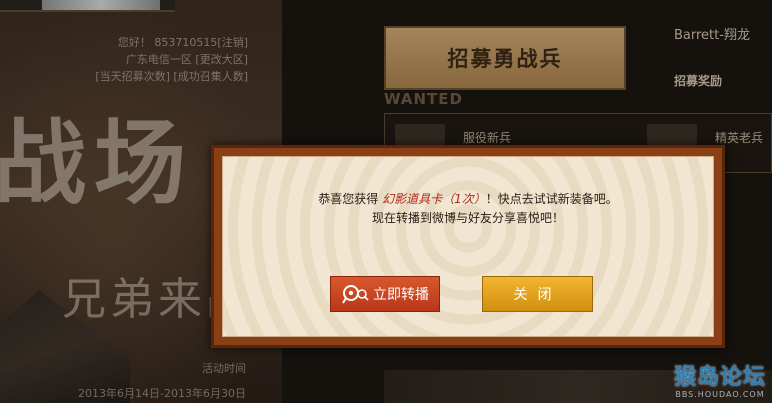 The height and width of the screenshot is (403, 772). What do you see at coordinates (551, 199) in the screenshot?
I see `message-suffix: ！快点去试试新装备吧。` at bounding box center [551, 199].